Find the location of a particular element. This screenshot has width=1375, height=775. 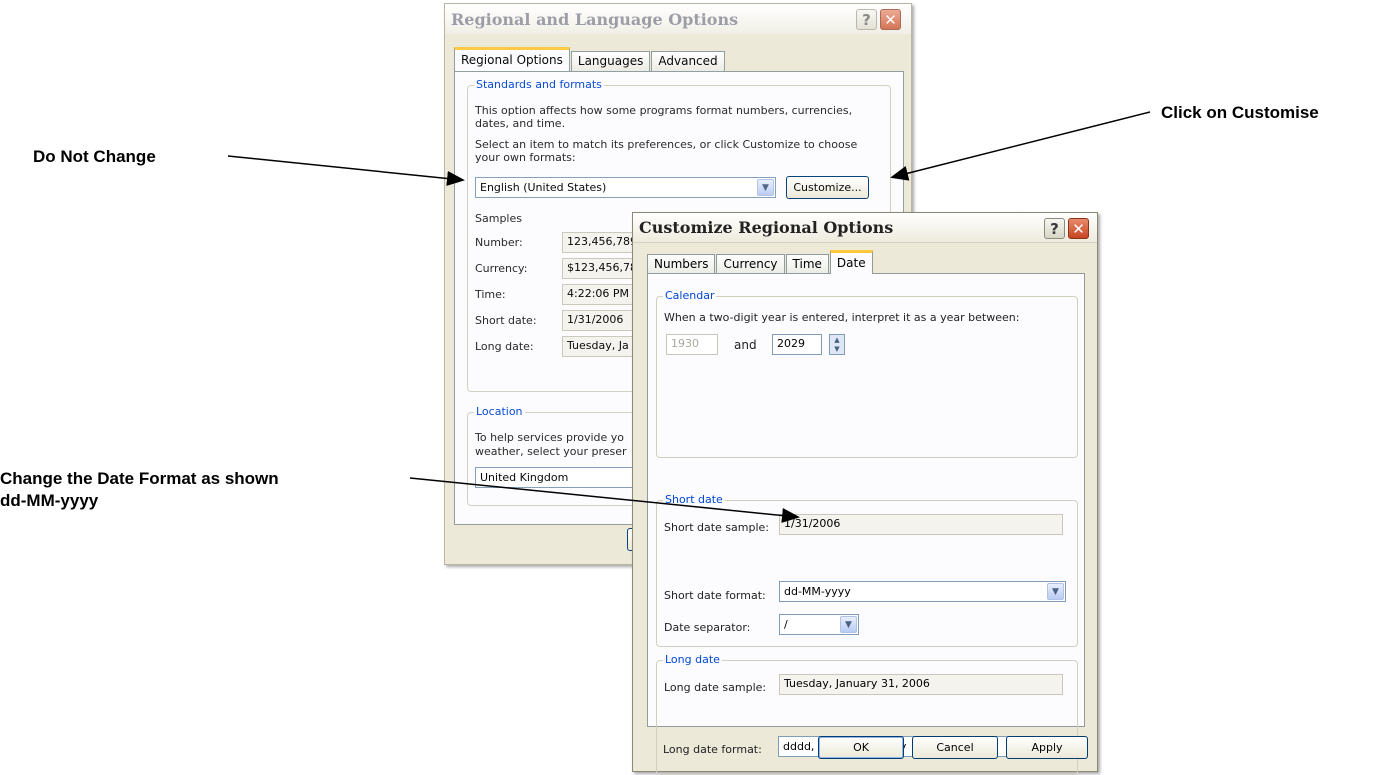

arrow-do-not-change is located at coordinates (346, 170).